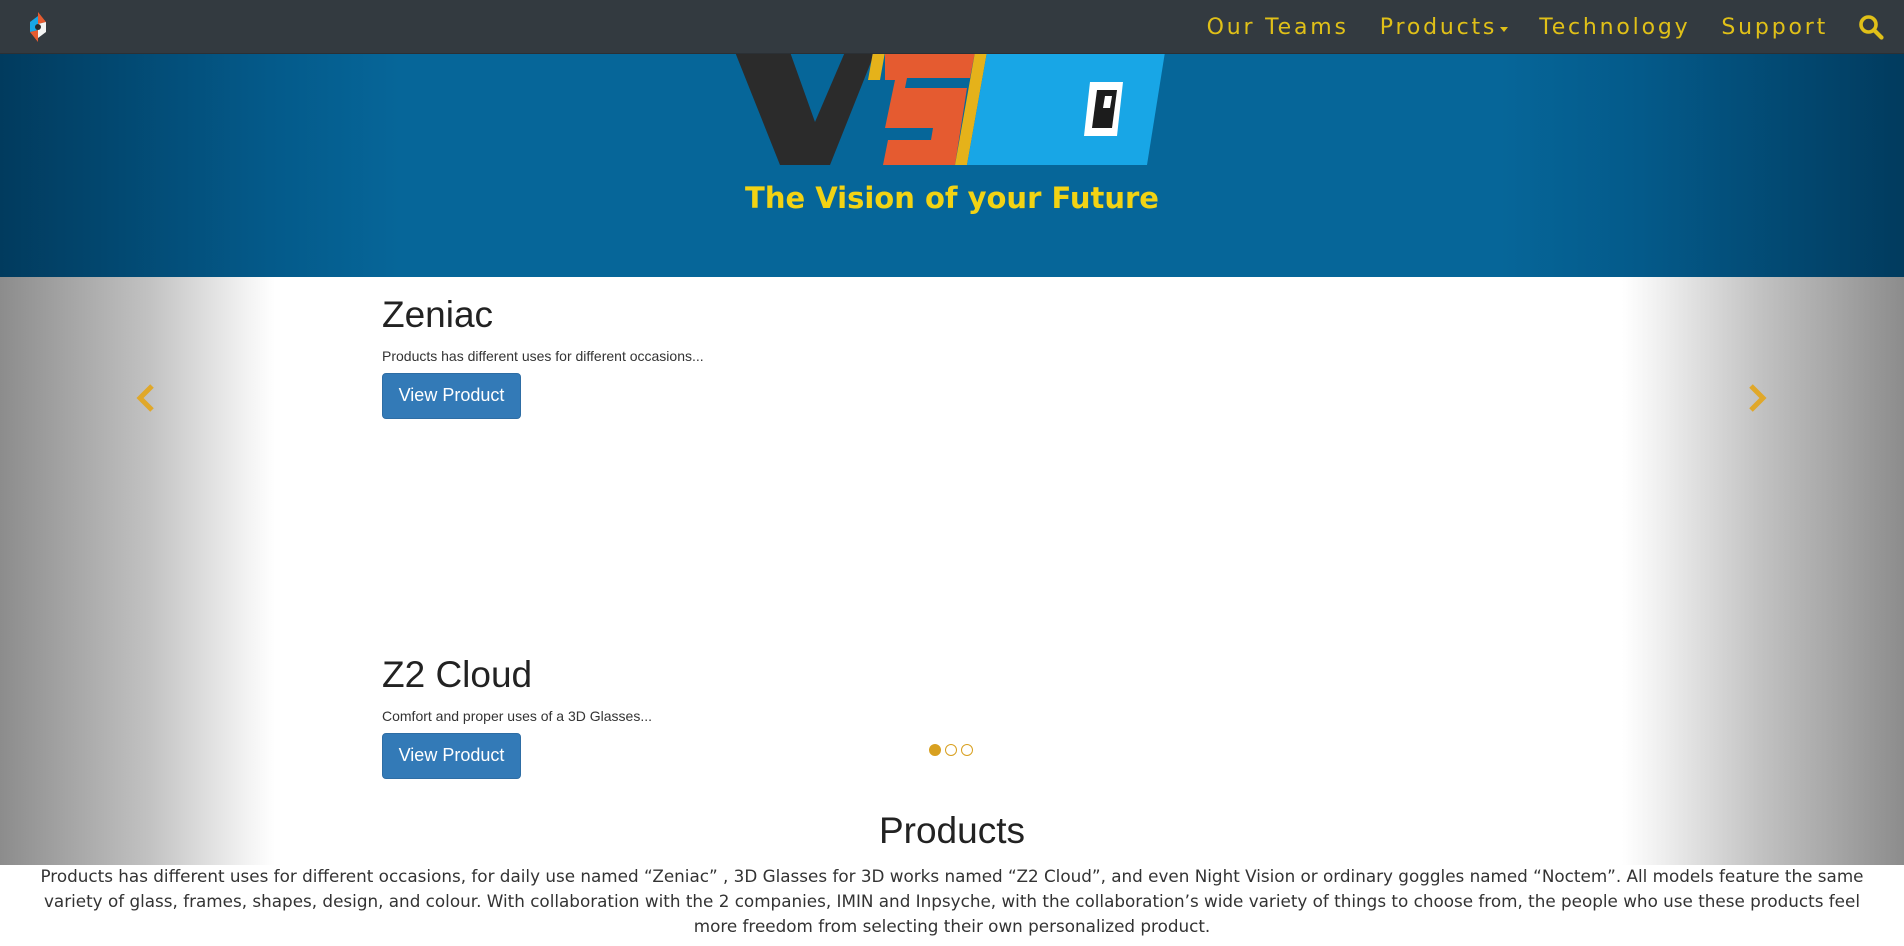 The height and width of the screenshot is (946, 1904). I want to click on hero-tagline: The Vision of your Future, so click(952, 198).